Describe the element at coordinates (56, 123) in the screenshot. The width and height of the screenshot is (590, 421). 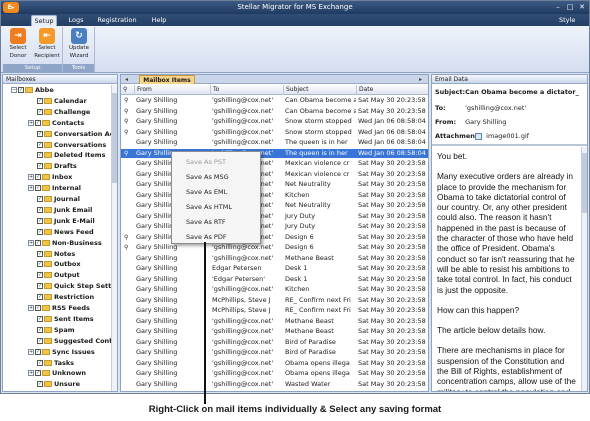
I see `tree-item: + ✓ Contacts` at that location.